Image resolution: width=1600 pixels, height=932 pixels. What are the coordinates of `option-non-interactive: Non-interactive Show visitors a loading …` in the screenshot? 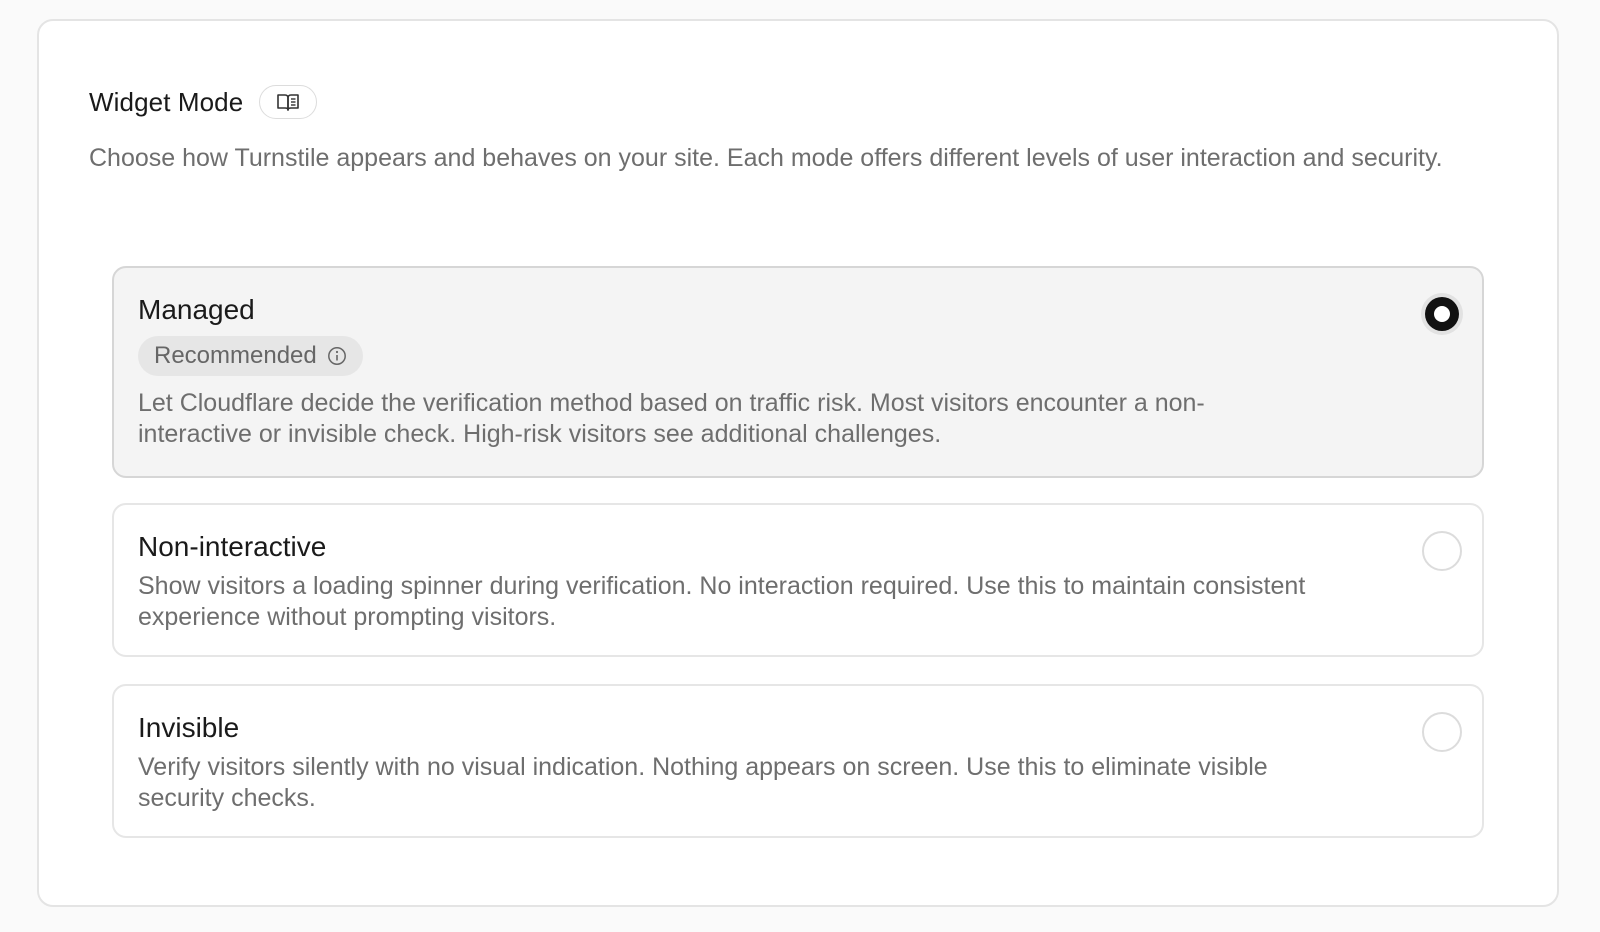 It's located at (798, 580).